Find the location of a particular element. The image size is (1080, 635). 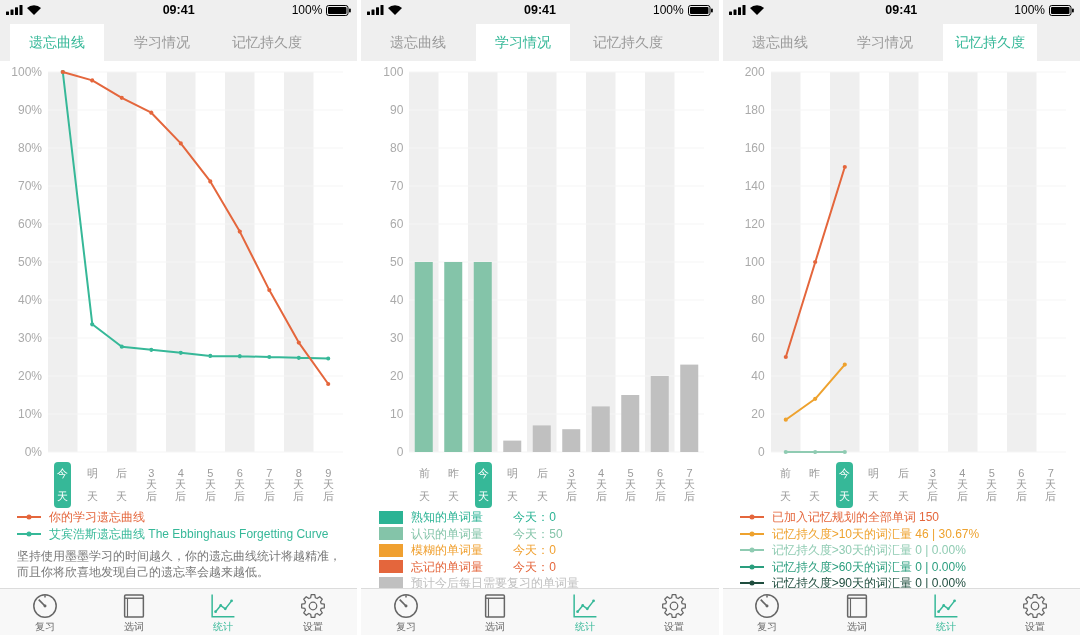

axis-label: 20% is located at coordinates (29, 376).